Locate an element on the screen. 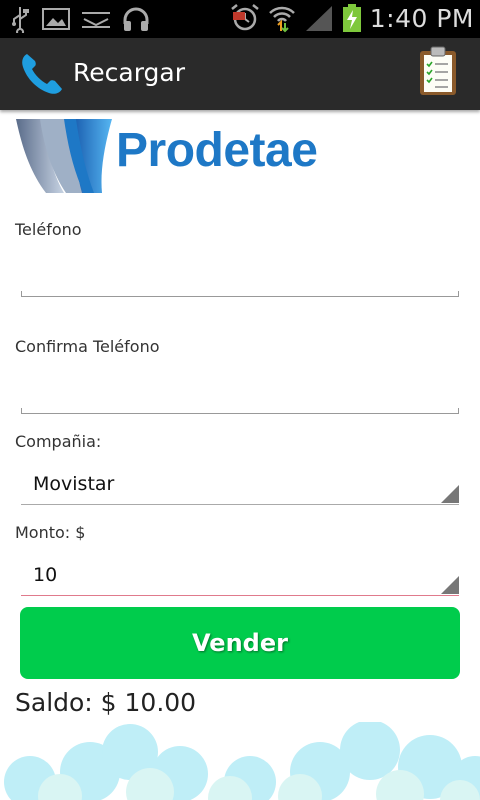 This screenshot has width=480, height=800. status-icons-left is located at coordinates (79, 19).